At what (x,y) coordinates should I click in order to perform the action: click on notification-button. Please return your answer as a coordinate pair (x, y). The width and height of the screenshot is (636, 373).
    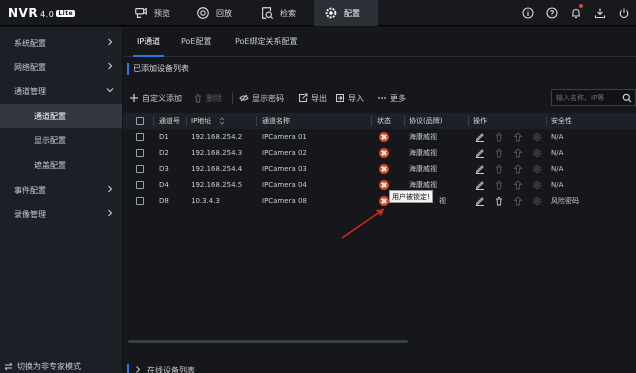
    Looking at the image, I should click on (576, 13).